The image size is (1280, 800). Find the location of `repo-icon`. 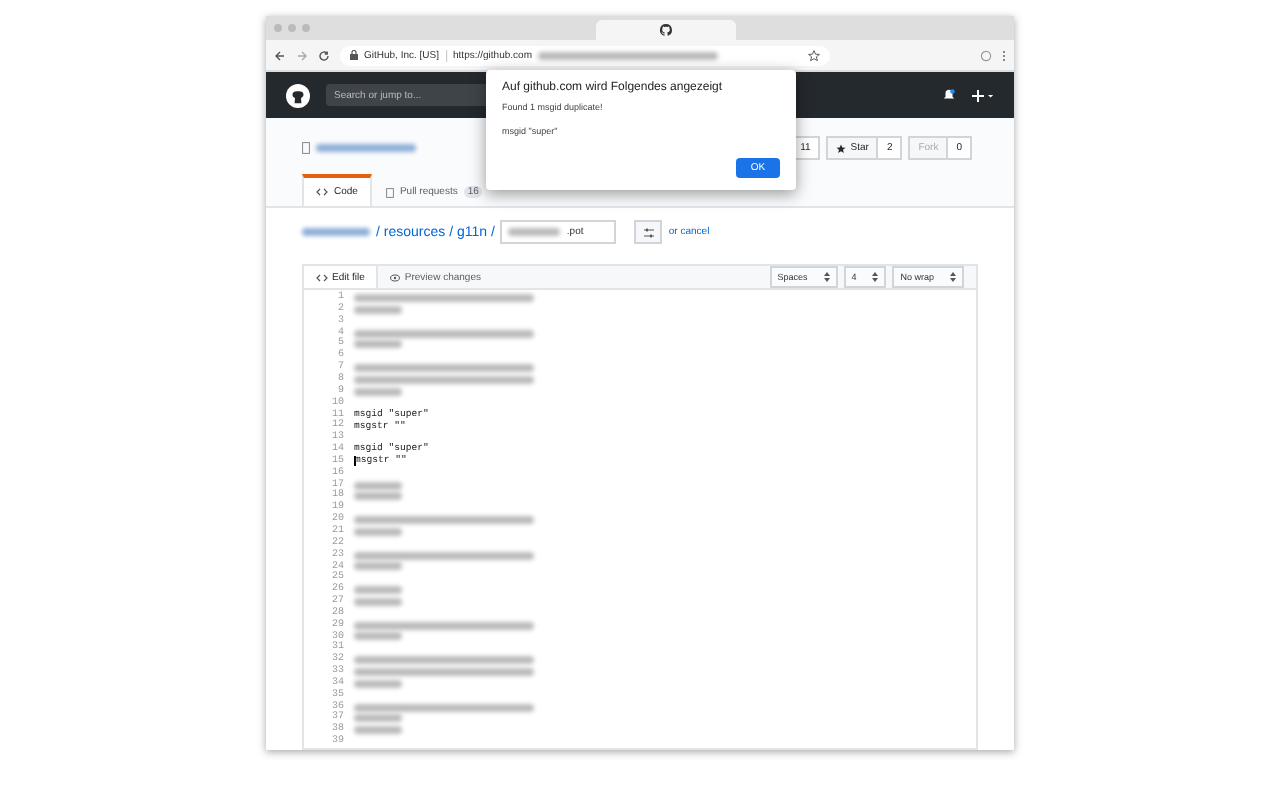

repo-icon is located at coordinates (306, 148).